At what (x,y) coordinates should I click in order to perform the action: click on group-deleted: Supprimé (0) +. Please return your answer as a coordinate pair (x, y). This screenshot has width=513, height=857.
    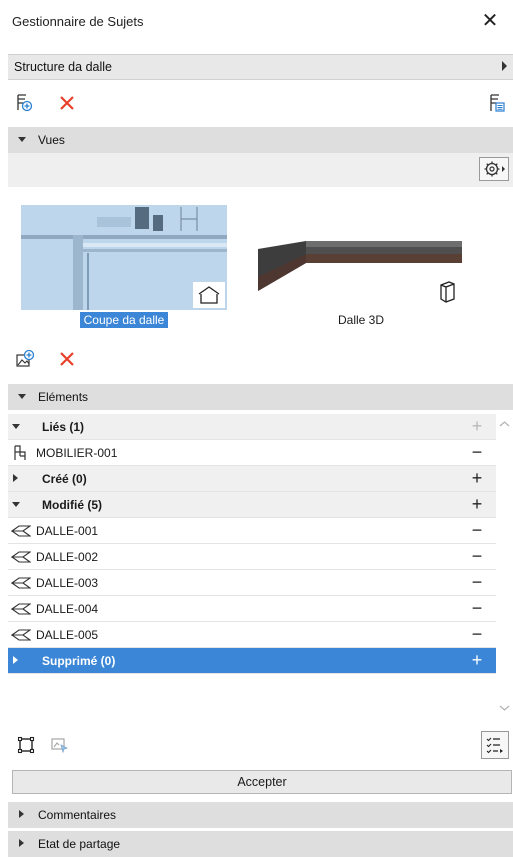
    Looking at the image, I should click on (252, 661).